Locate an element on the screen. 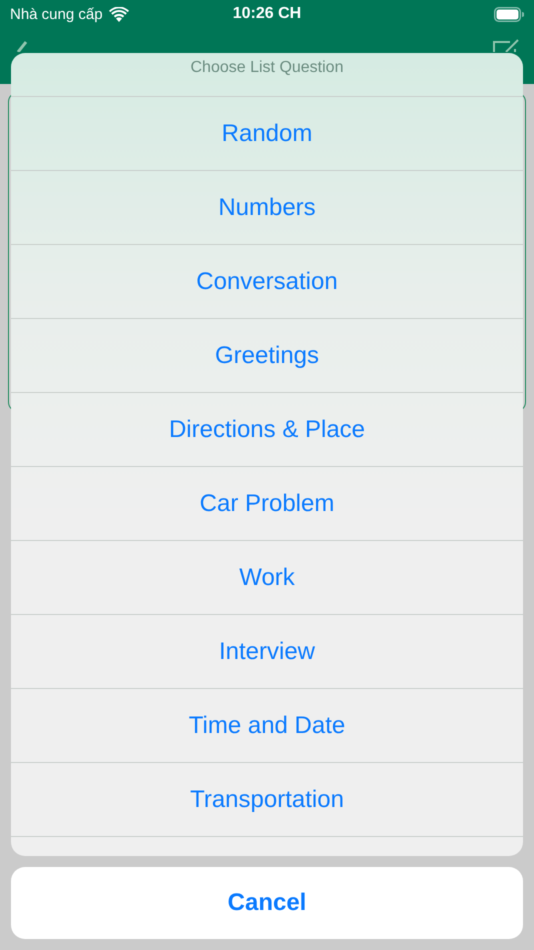 The height and width of the screenshot is (950, 534). option-button: Time and Date is located at coordinates (267, 725).